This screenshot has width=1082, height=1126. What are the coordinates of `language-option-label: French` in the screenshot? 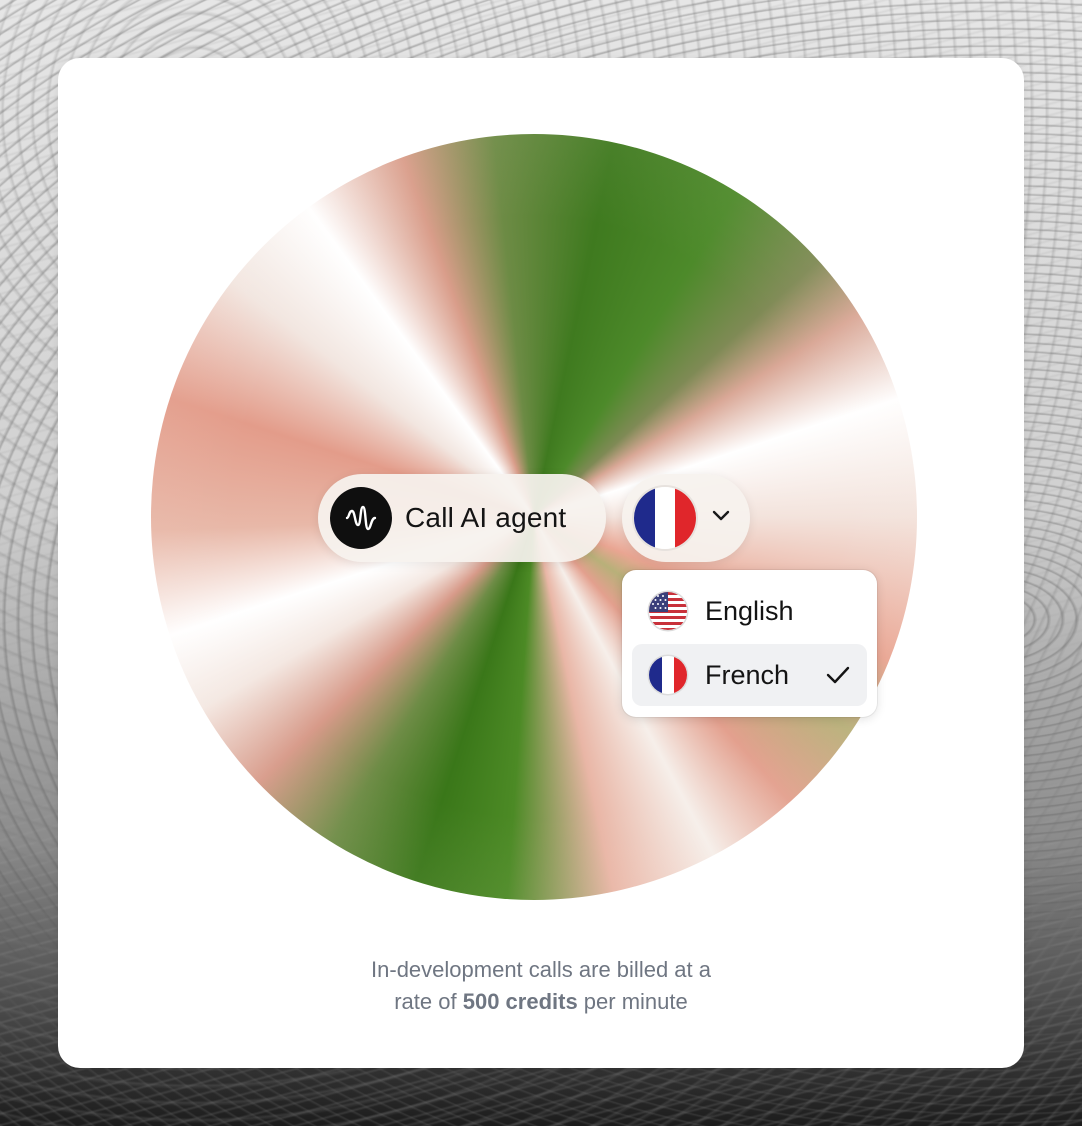 It's located at (747, 674).